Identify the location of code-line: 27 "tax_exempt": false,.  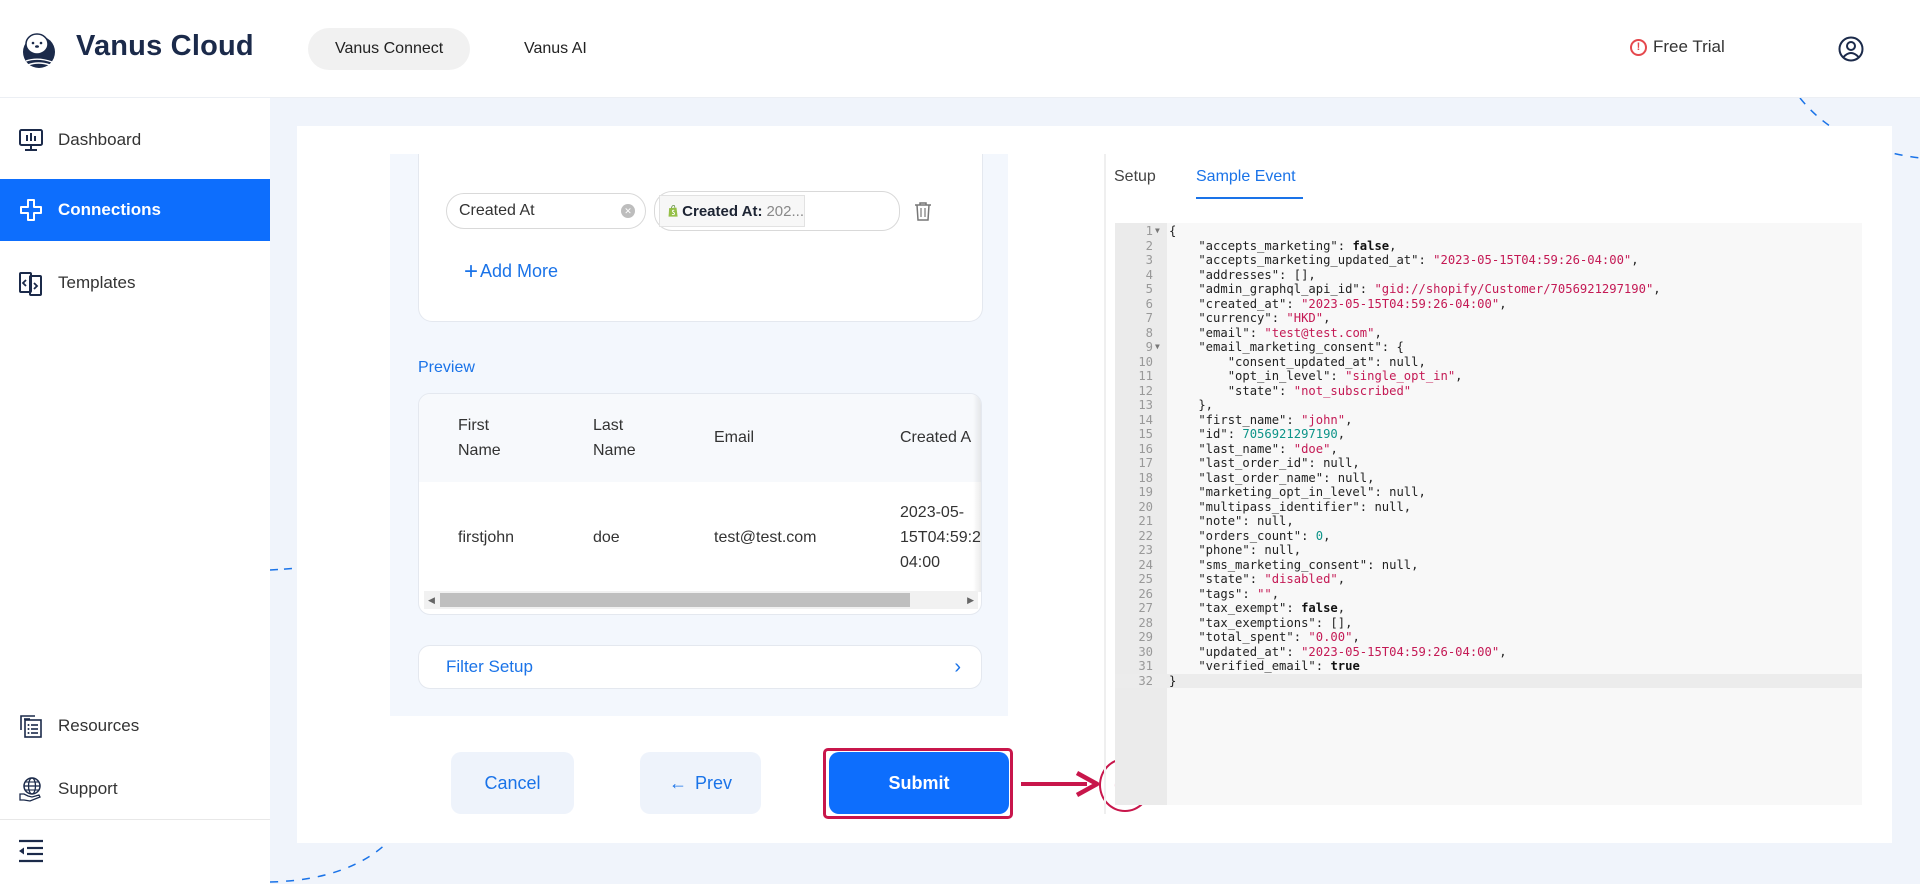
(1488, 608).